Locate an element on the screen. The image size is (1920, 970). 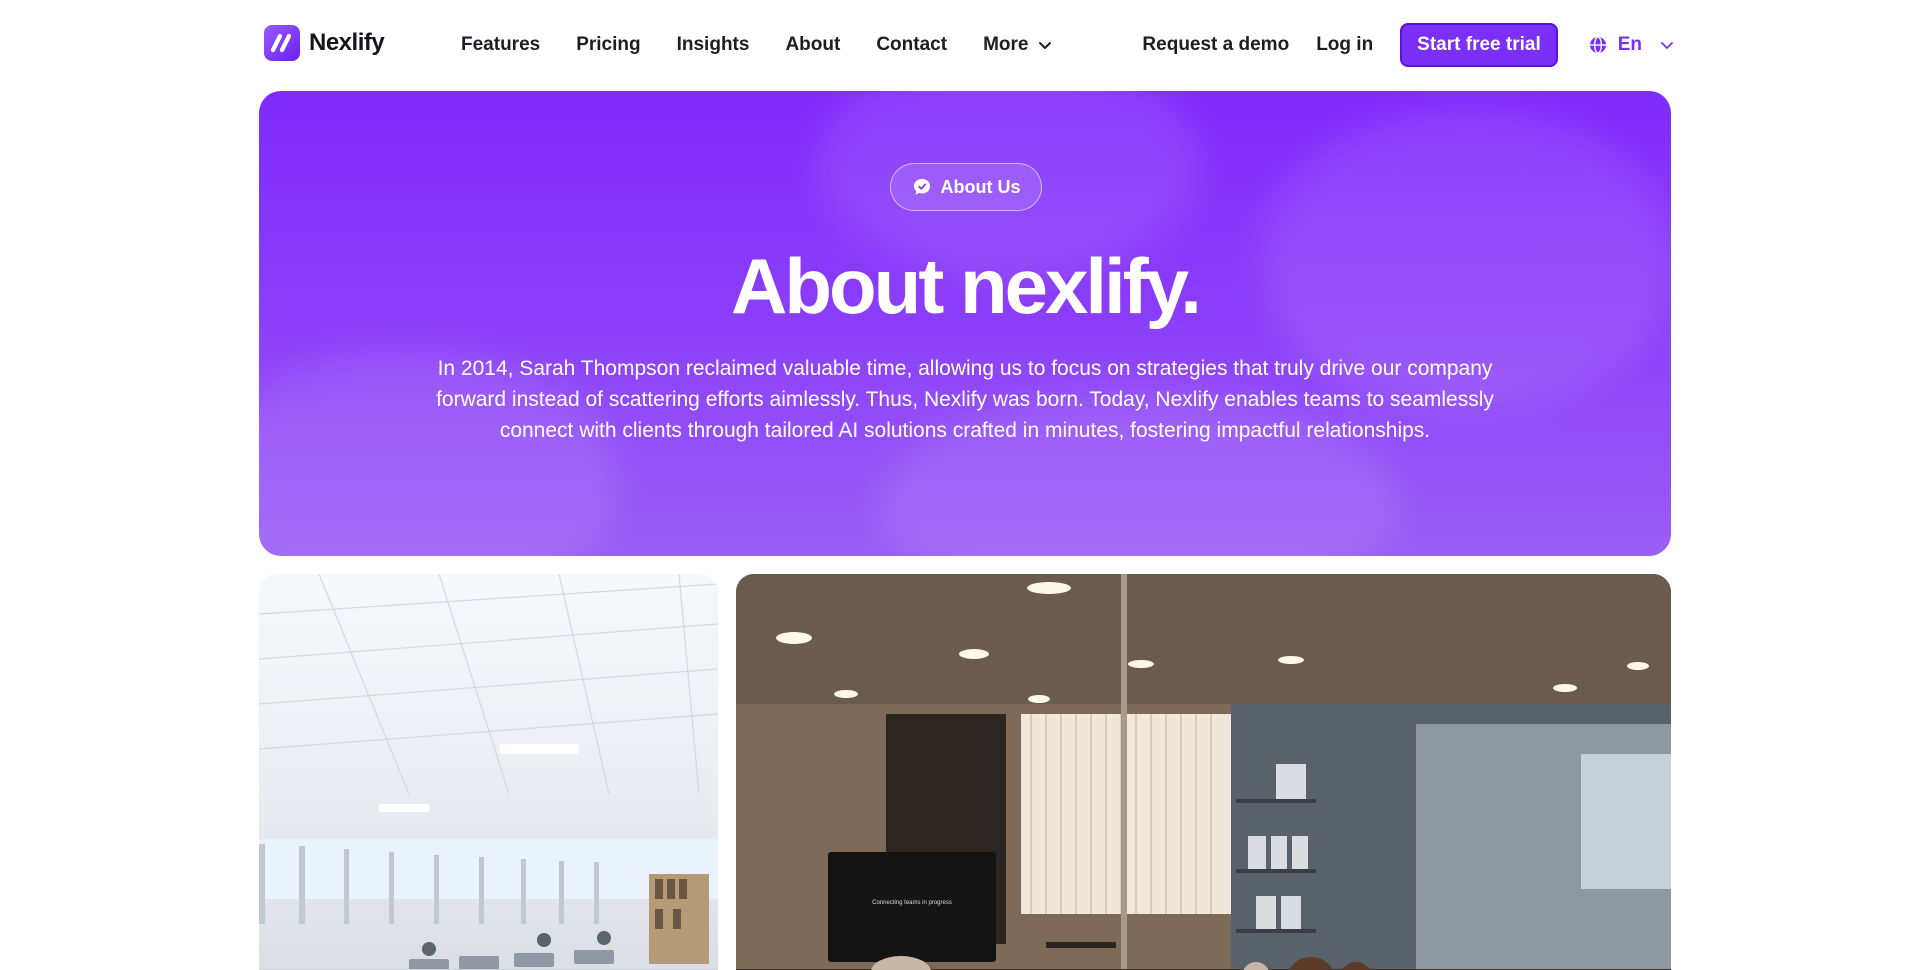
nav-more-dropdown: More is located at coordinates (1017, 45).